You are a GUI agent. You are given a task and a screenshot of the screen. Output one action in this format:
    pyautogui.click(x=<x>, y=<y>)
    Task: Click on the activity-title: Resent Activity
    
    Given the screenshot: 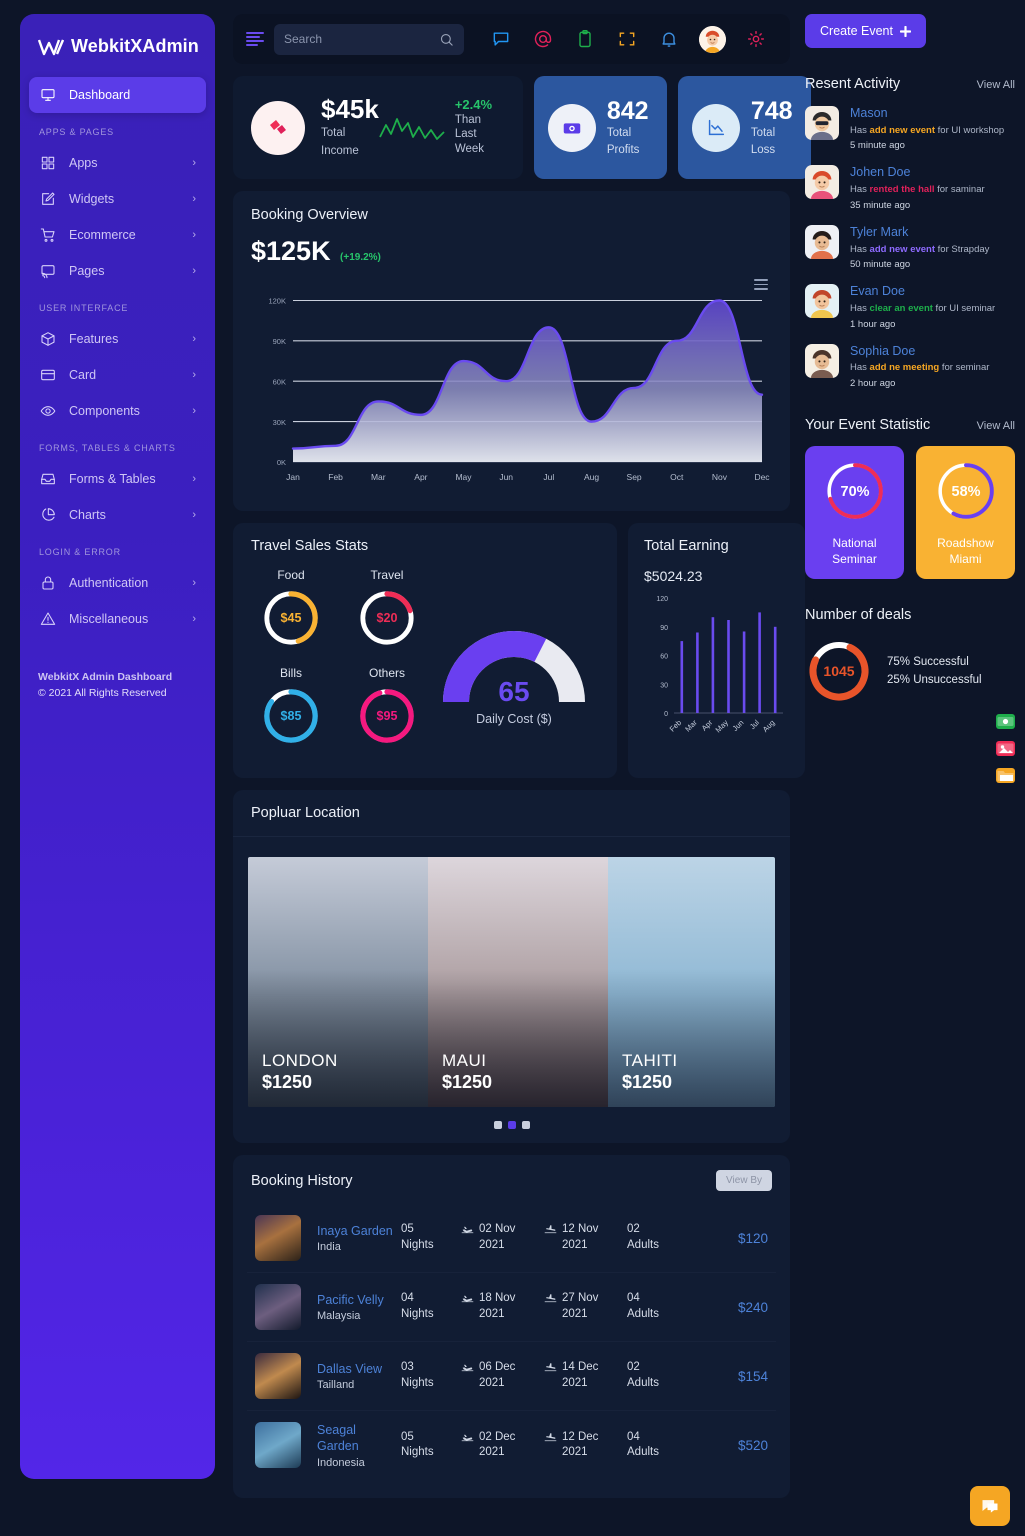 What is the action you would take?
    pyautogui.click(x=853, y=84)
    